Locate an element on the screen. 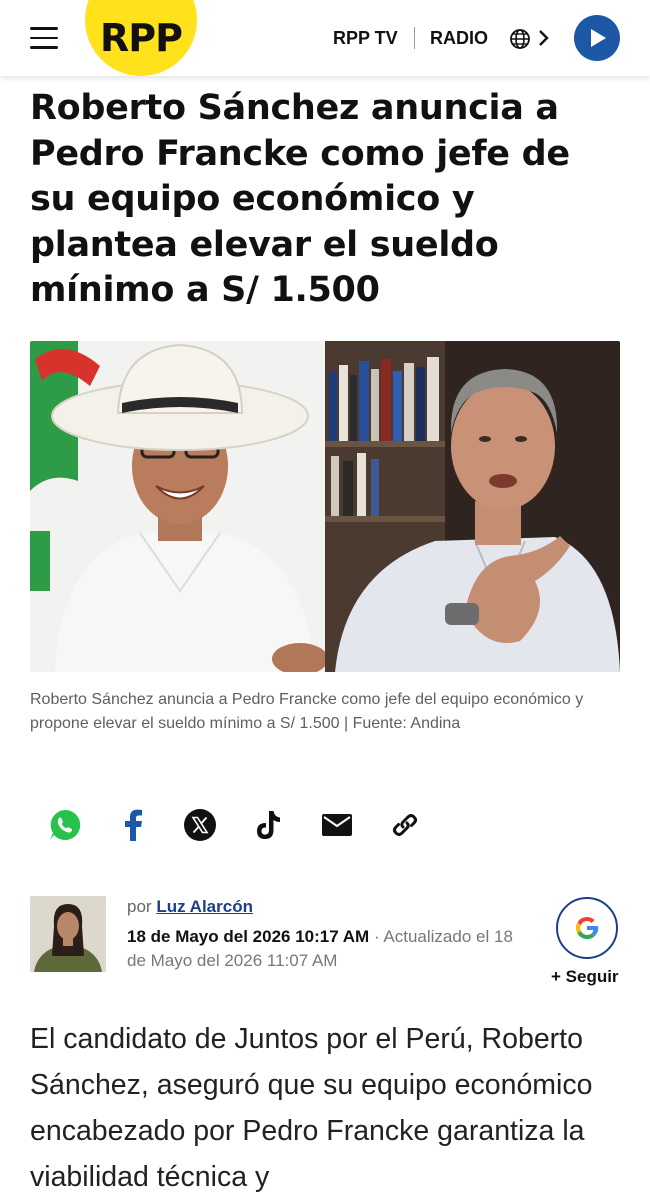 The image size is (650, 1200). author-byline: por Luz Alarcón is located at coordinates (190, 907).